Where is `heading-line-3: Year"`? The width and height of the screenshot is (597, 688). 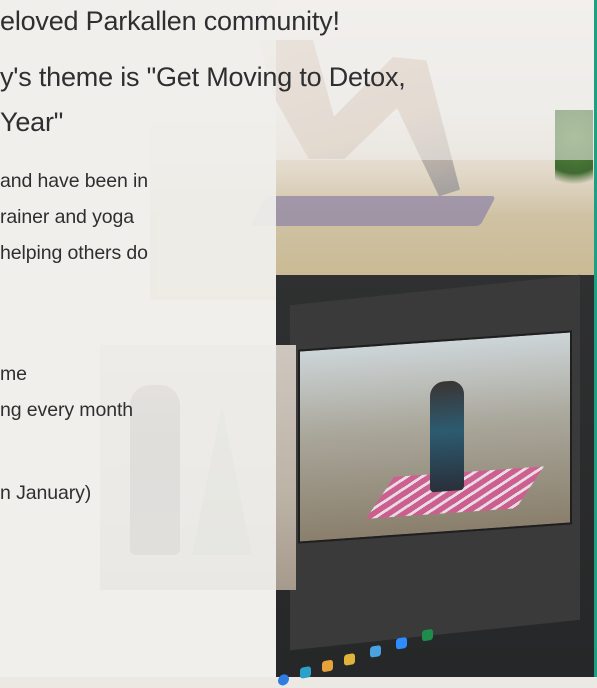
heading-line-3: Year" is located at coordinates (32, 122).